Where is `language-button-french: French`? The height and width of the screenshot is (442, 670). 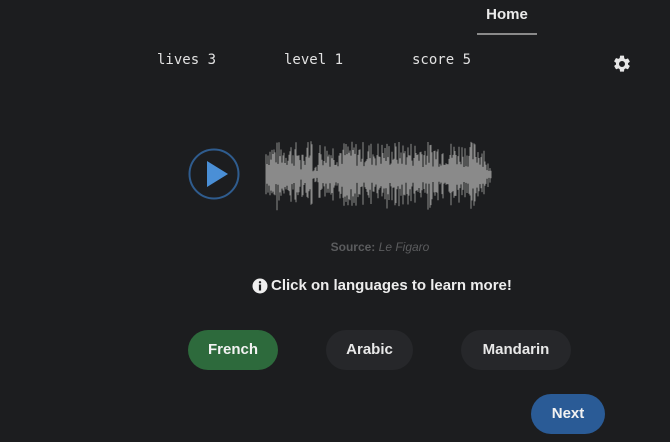
language-button-french: French is located at coordinates (233, 350).